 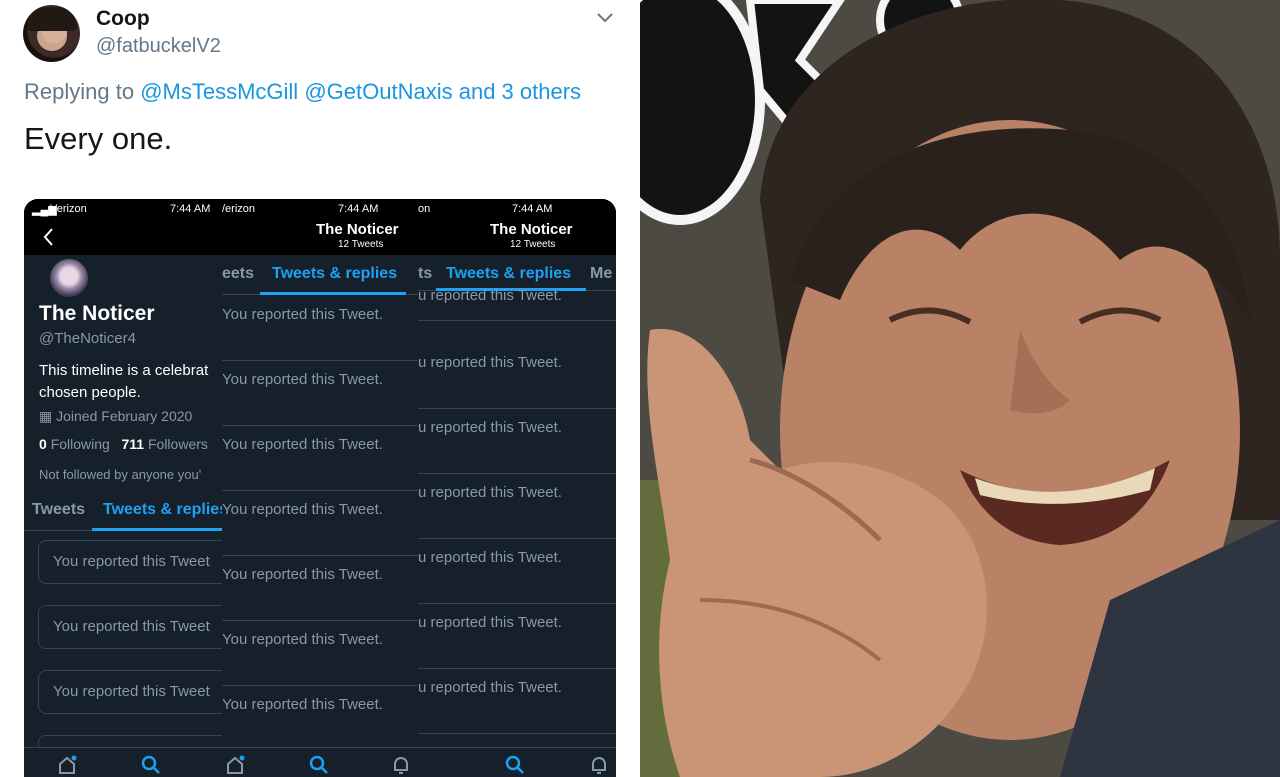 I want to click on following-count: 0, so click(x=43, y=444).